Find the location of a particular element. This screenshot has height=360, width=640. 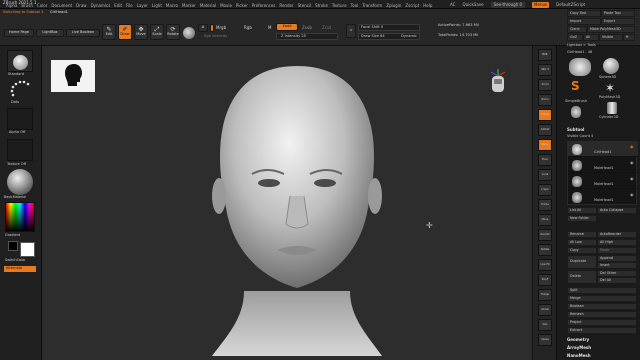

auto-collapse-button: Auto Collapse is located at coordinates (617, 210).